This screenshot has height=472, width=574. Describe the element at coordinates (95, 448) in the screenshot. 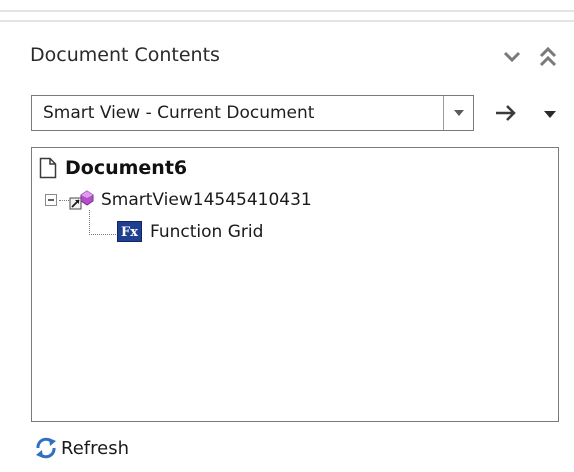

I see `refresh-label: Refresh` at that location.